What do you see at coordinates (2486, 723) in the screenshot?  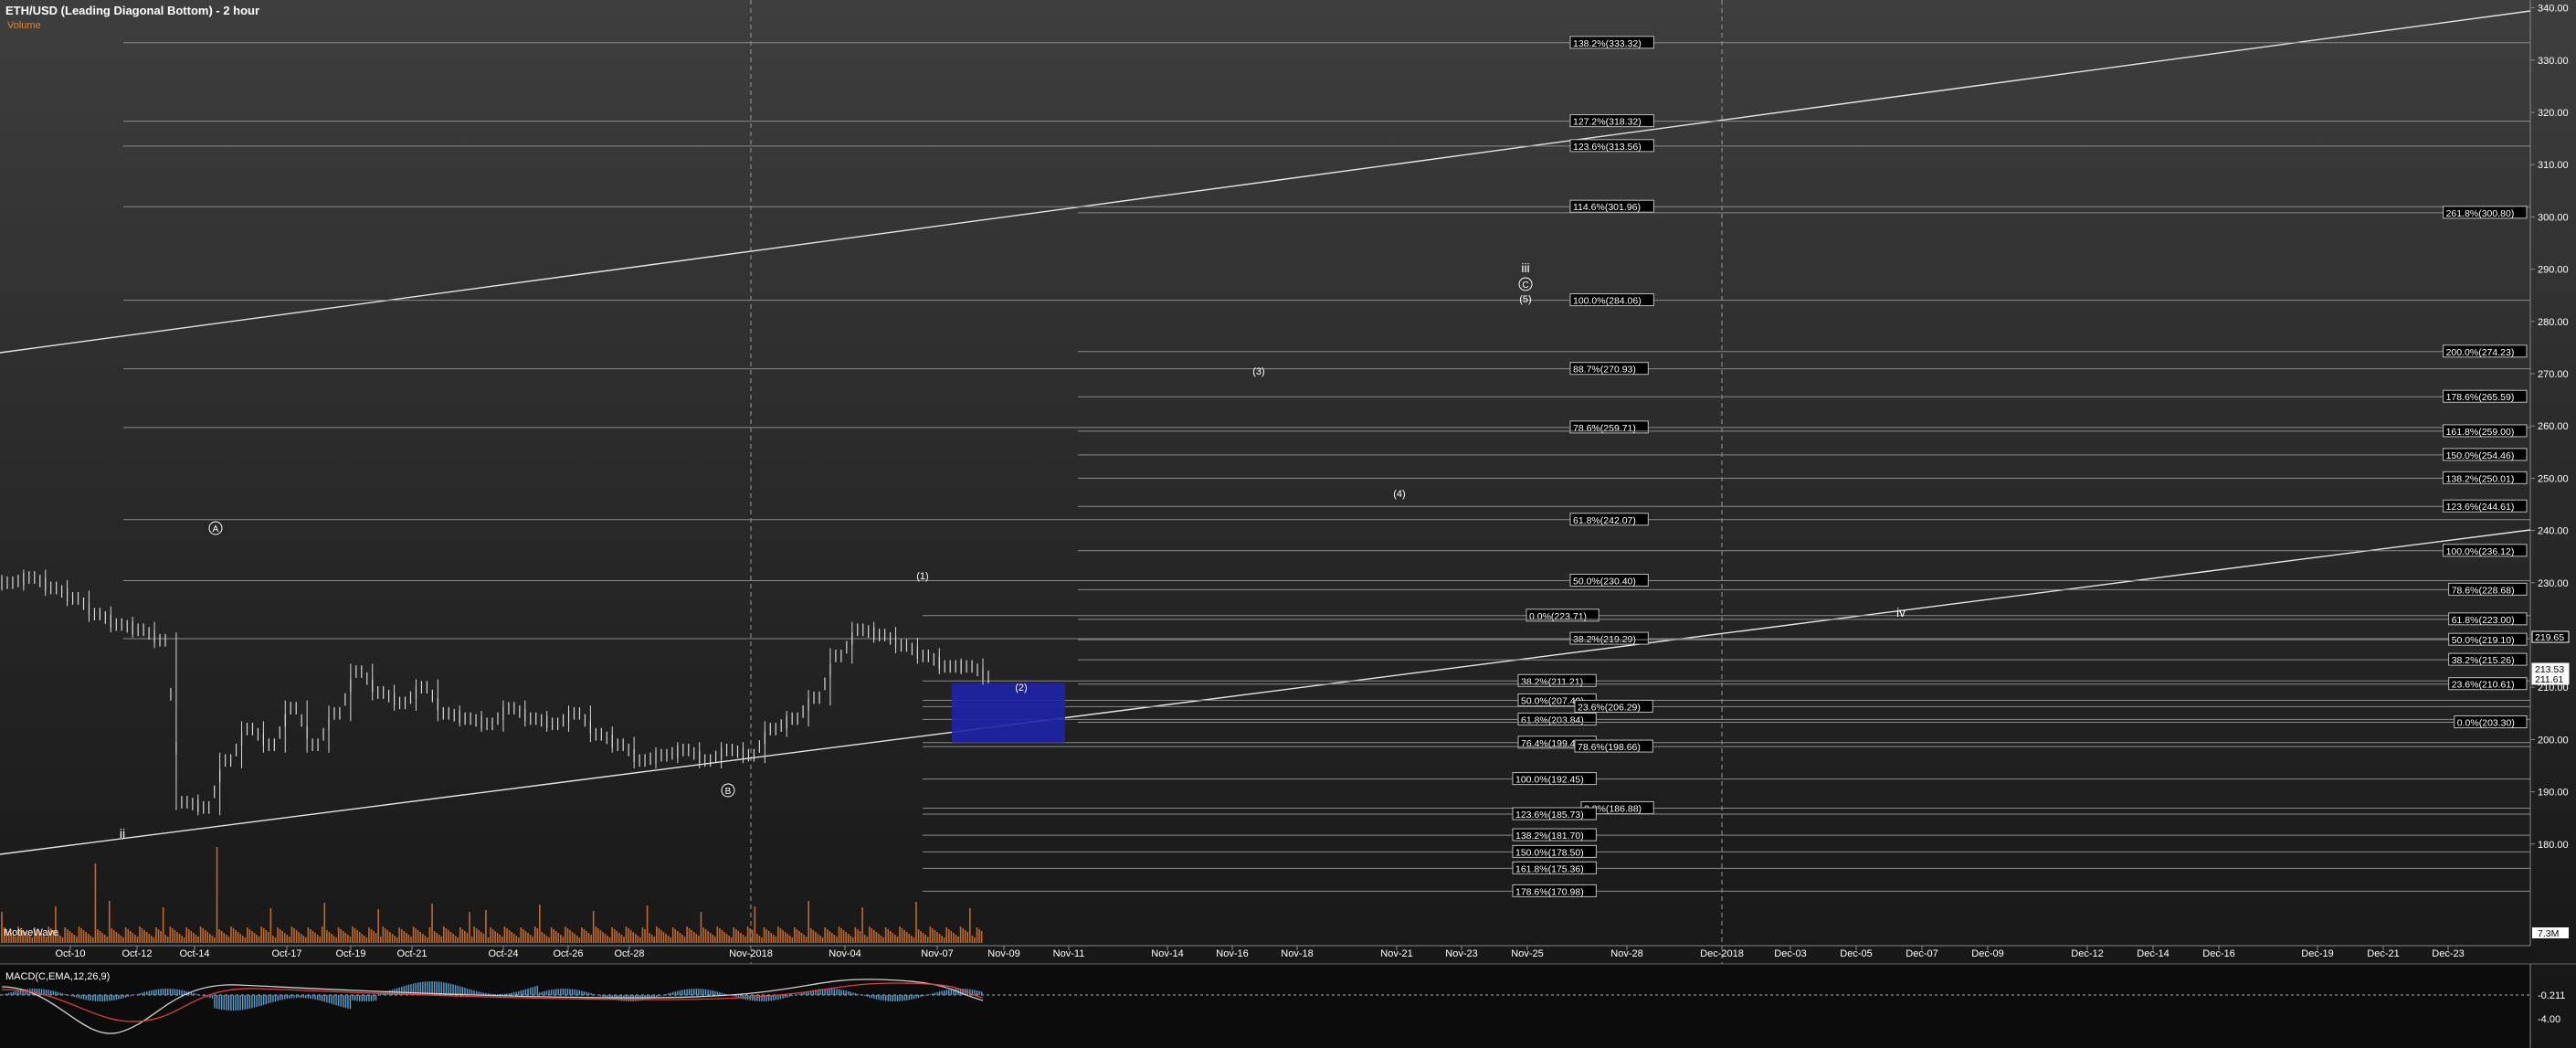 I see `fib-label-r0_0: 0.0%(203.30)` at bounding box center [2486, 723].